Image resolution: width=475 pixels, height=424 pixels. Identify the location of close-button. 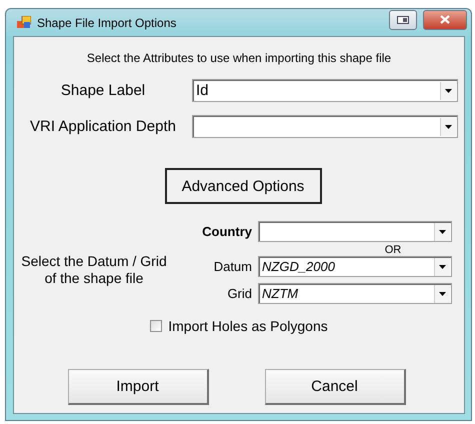
(445, 20).